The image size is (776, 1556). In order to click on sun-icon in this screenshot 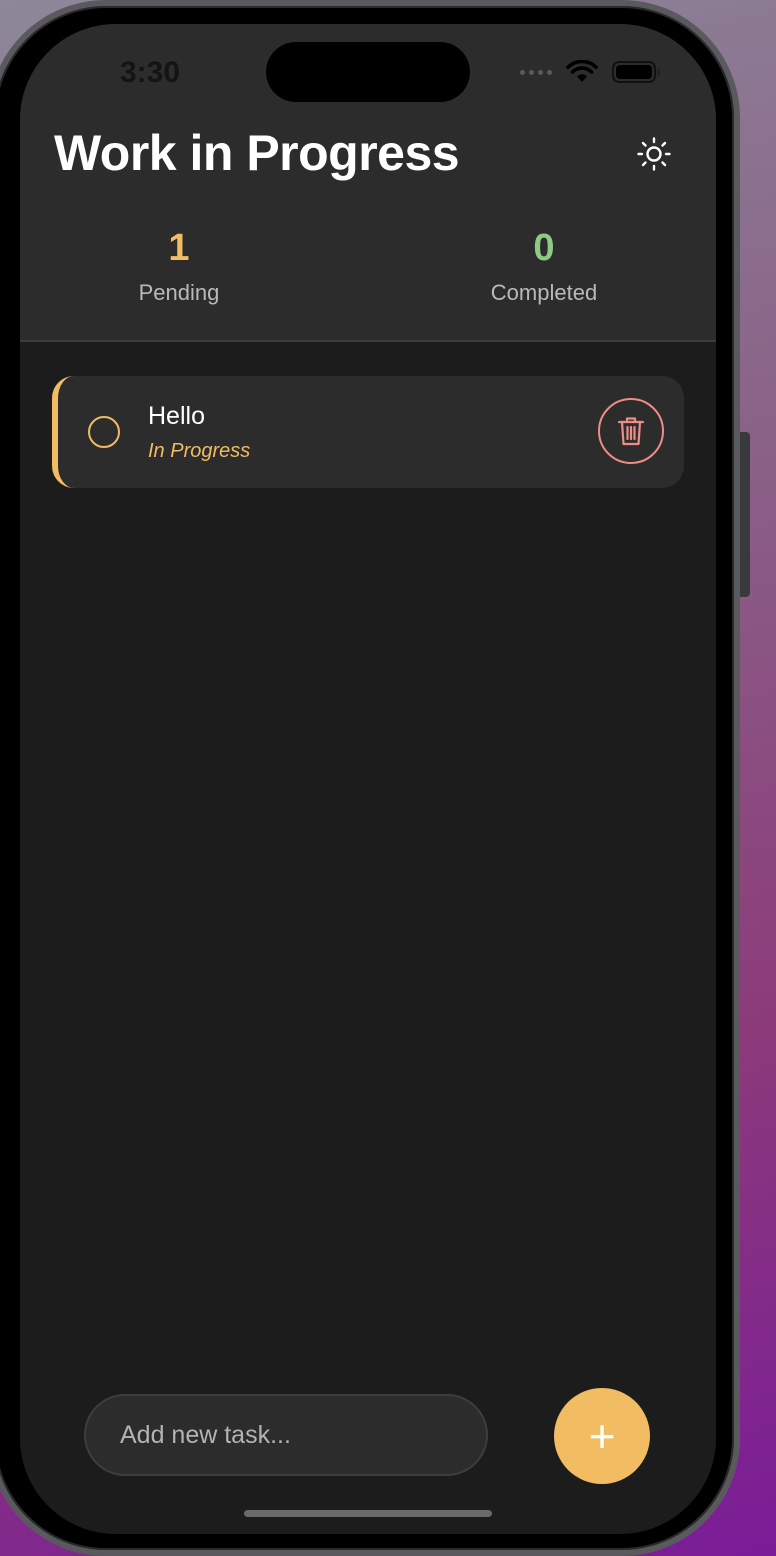, I will do `click(654, 154)`.